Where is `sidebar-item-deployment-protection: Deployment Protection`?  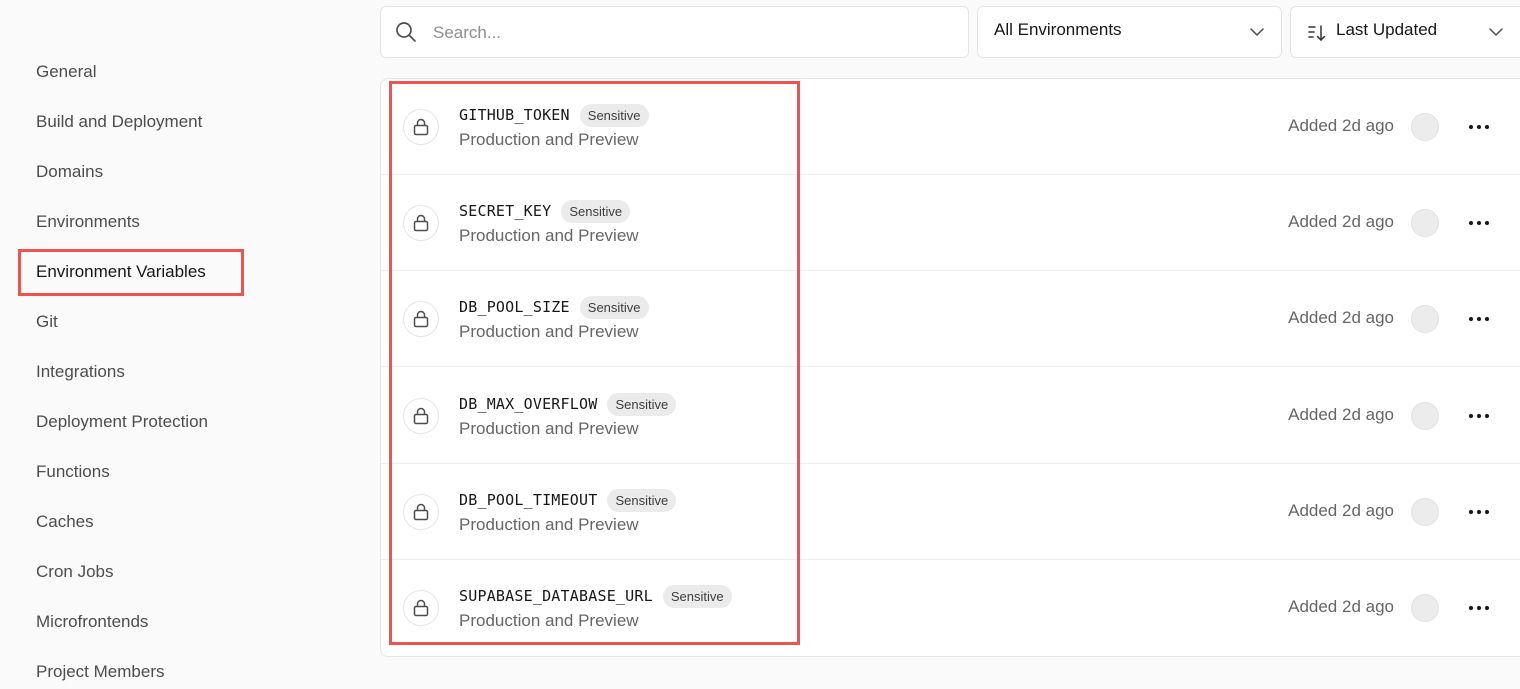
sidebar-item-deployment-protection: Deployment Protection is located at coordinates (122, 422).